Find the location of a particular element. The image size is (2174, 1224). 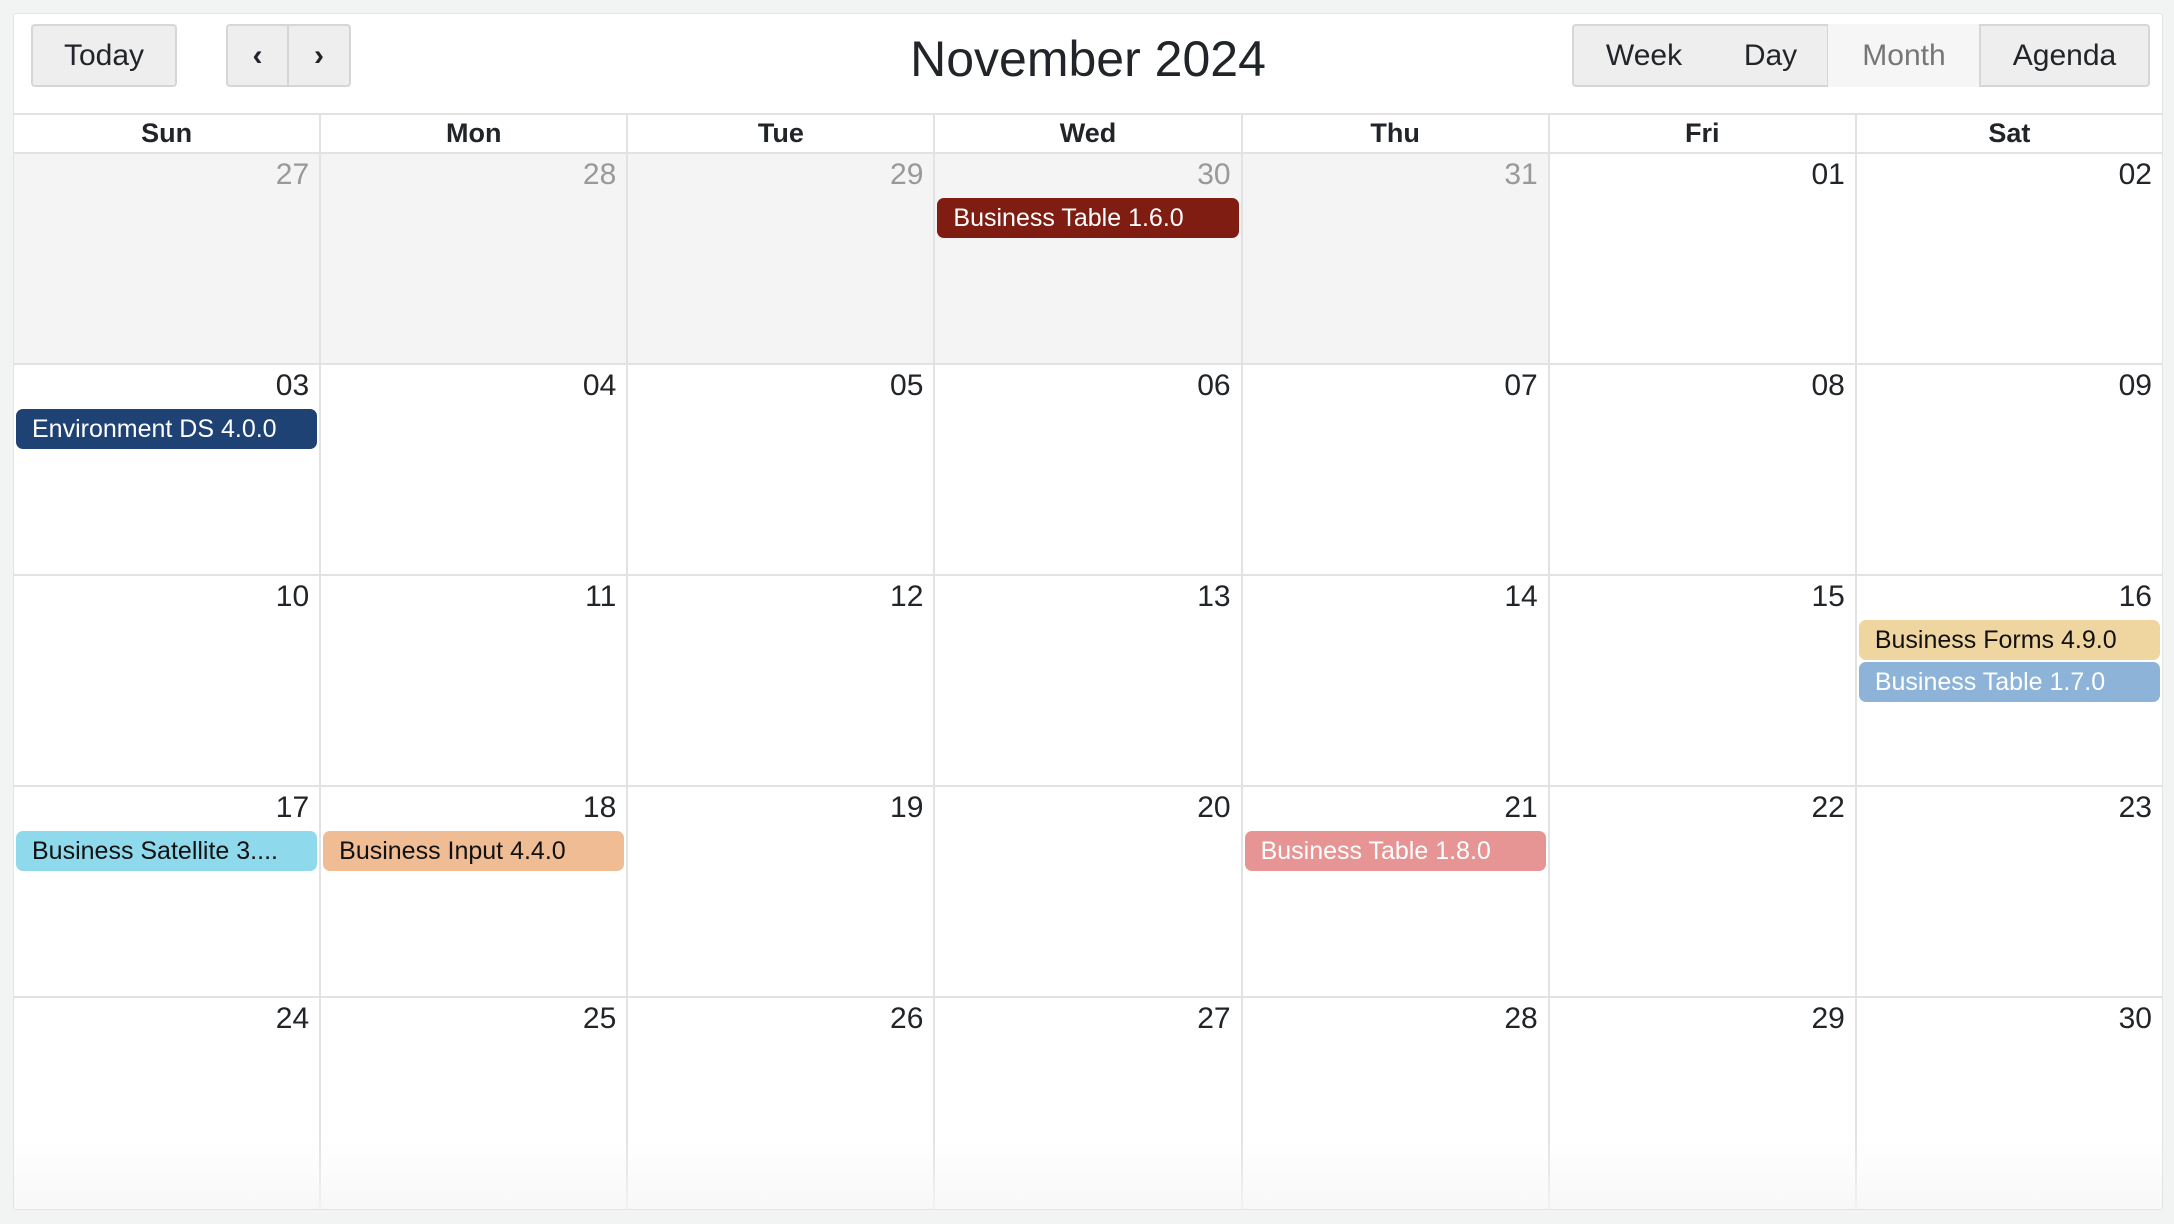

event-chip: Business Input 4.4.0 is located at coordinates (474, 851).